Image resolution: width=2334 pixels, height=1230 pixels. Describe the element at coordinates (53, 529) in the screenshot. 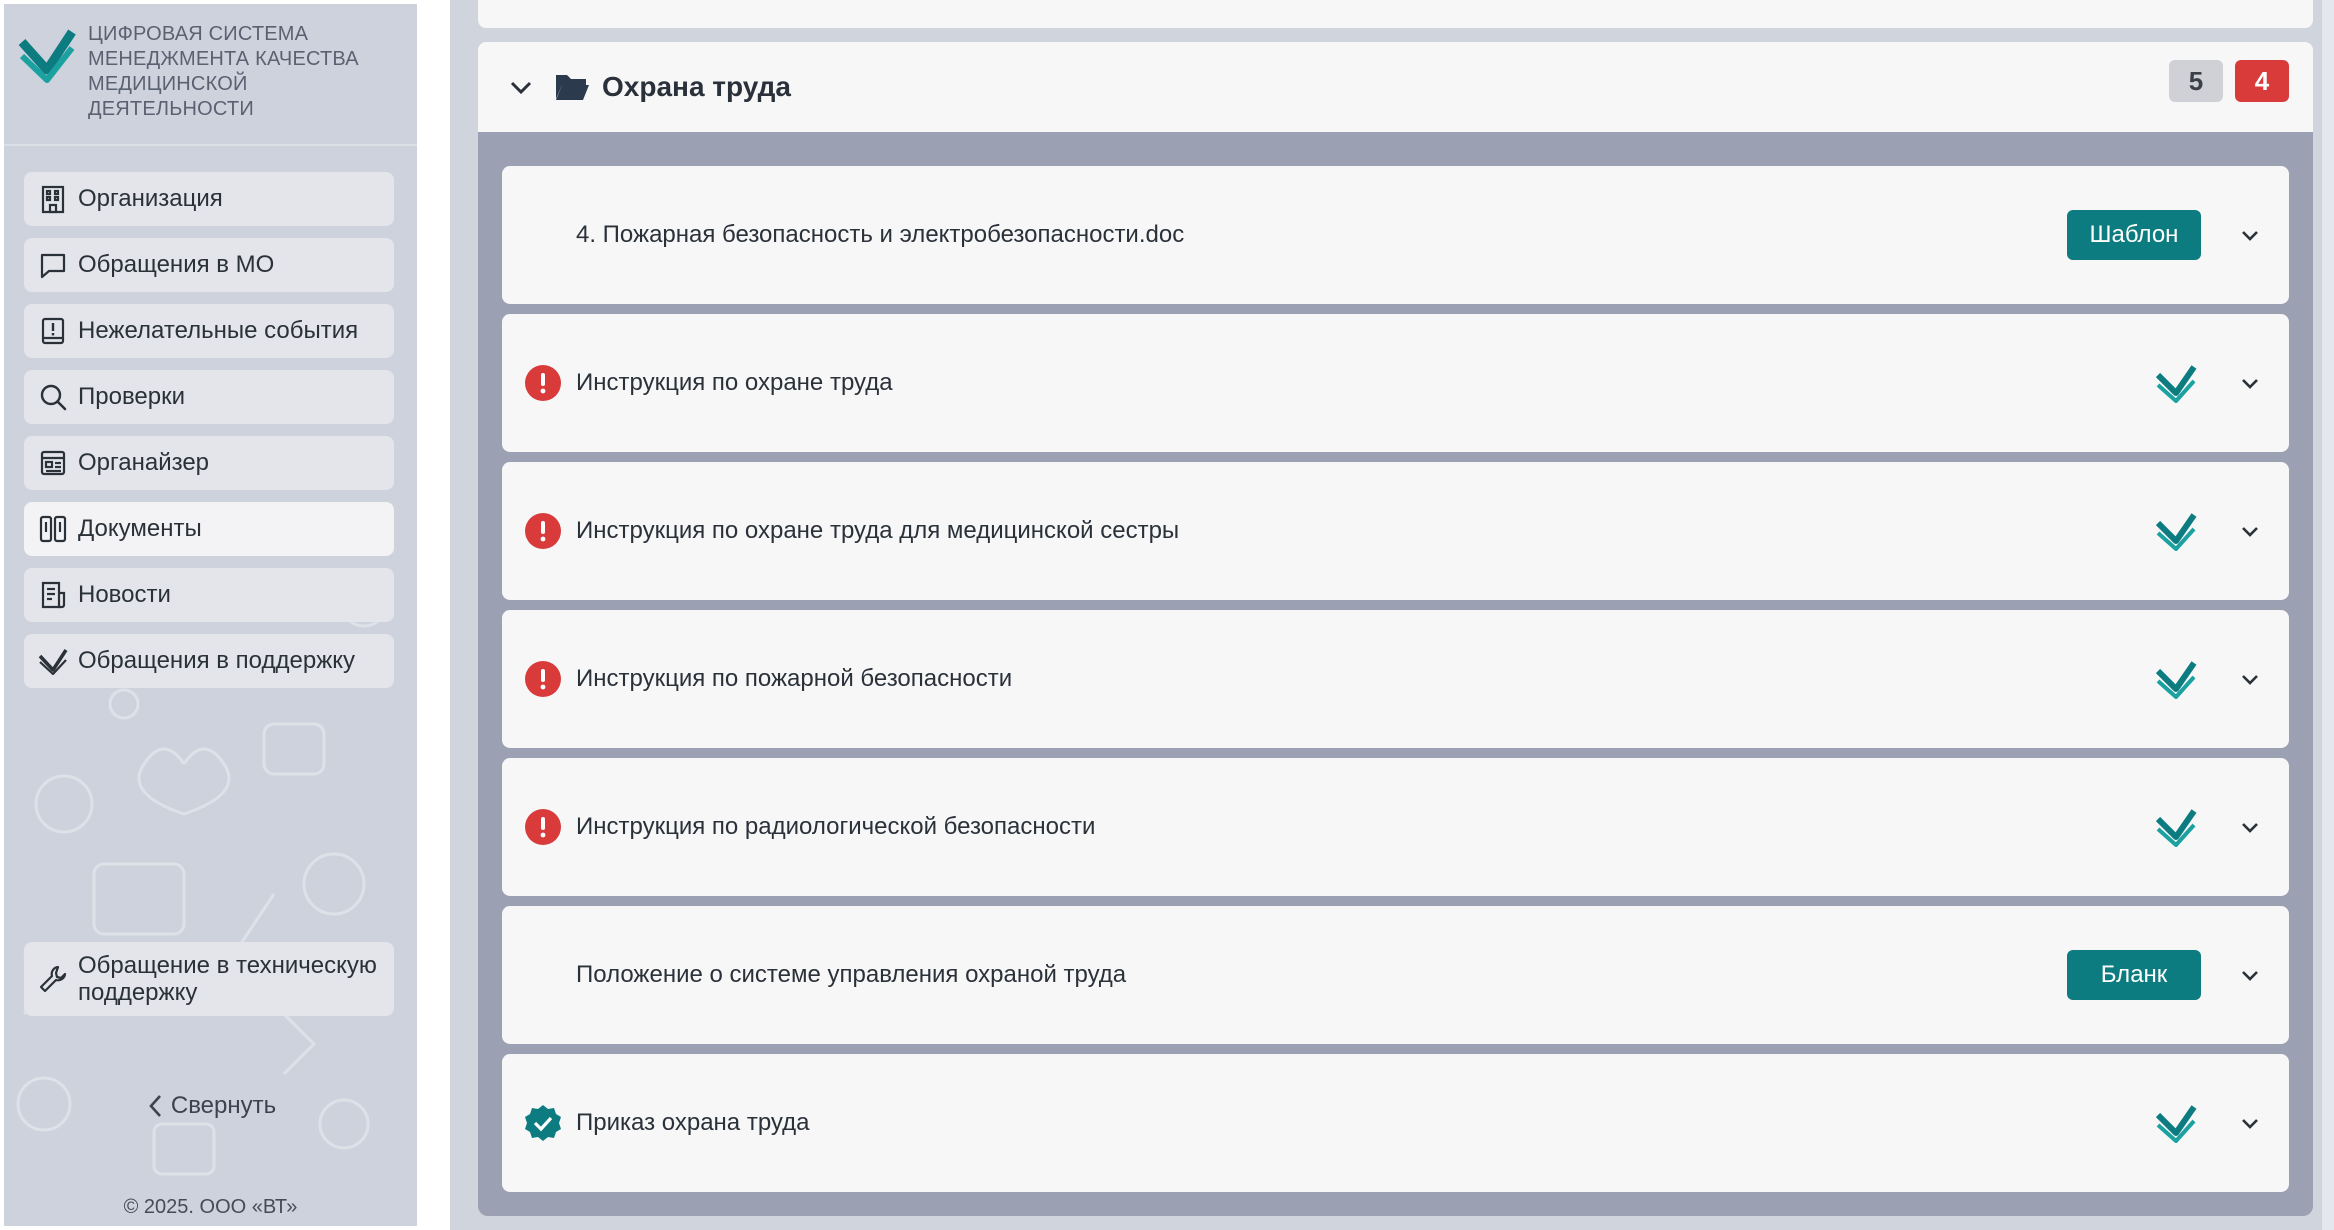

I see `documents-icon` at that location.